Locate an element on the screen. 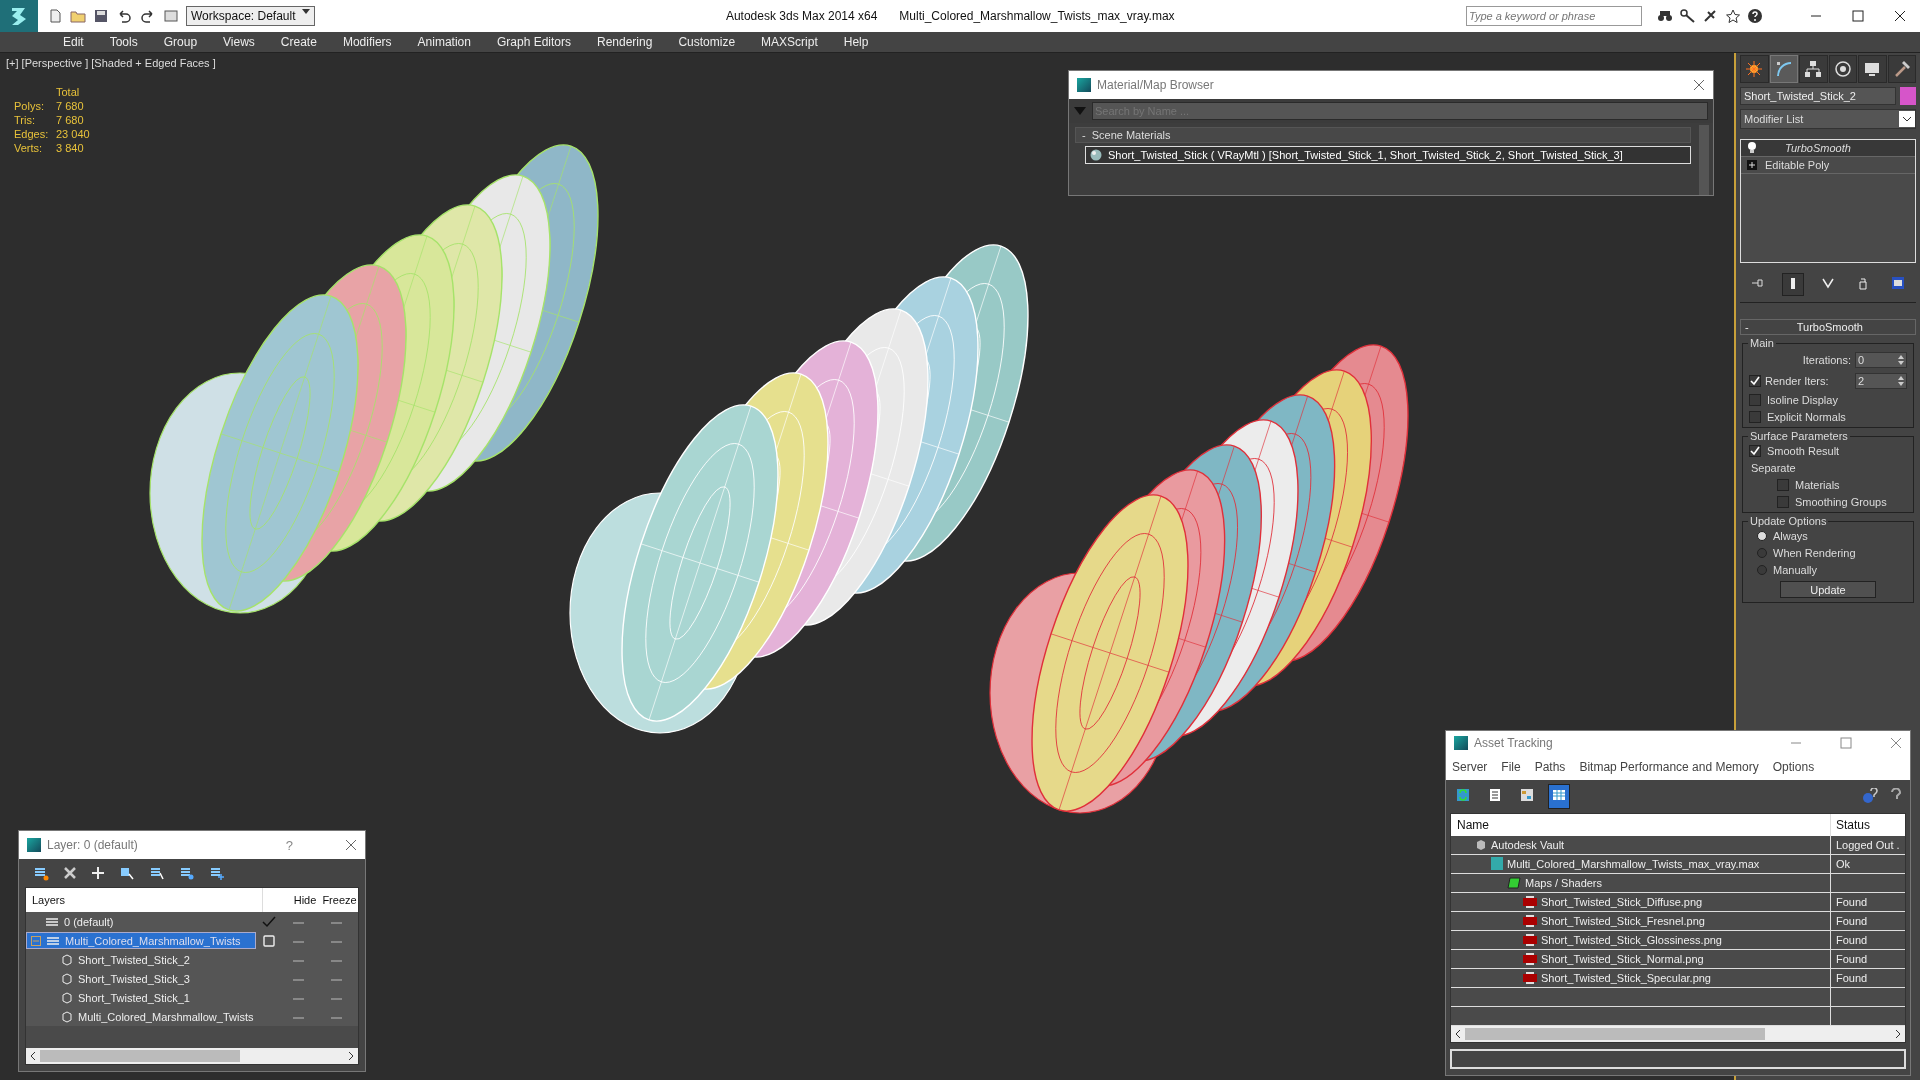 This screenshot has width=1920, height=1080. checkbox-label: Explicit Normals is located at coordinates (1806, 417).